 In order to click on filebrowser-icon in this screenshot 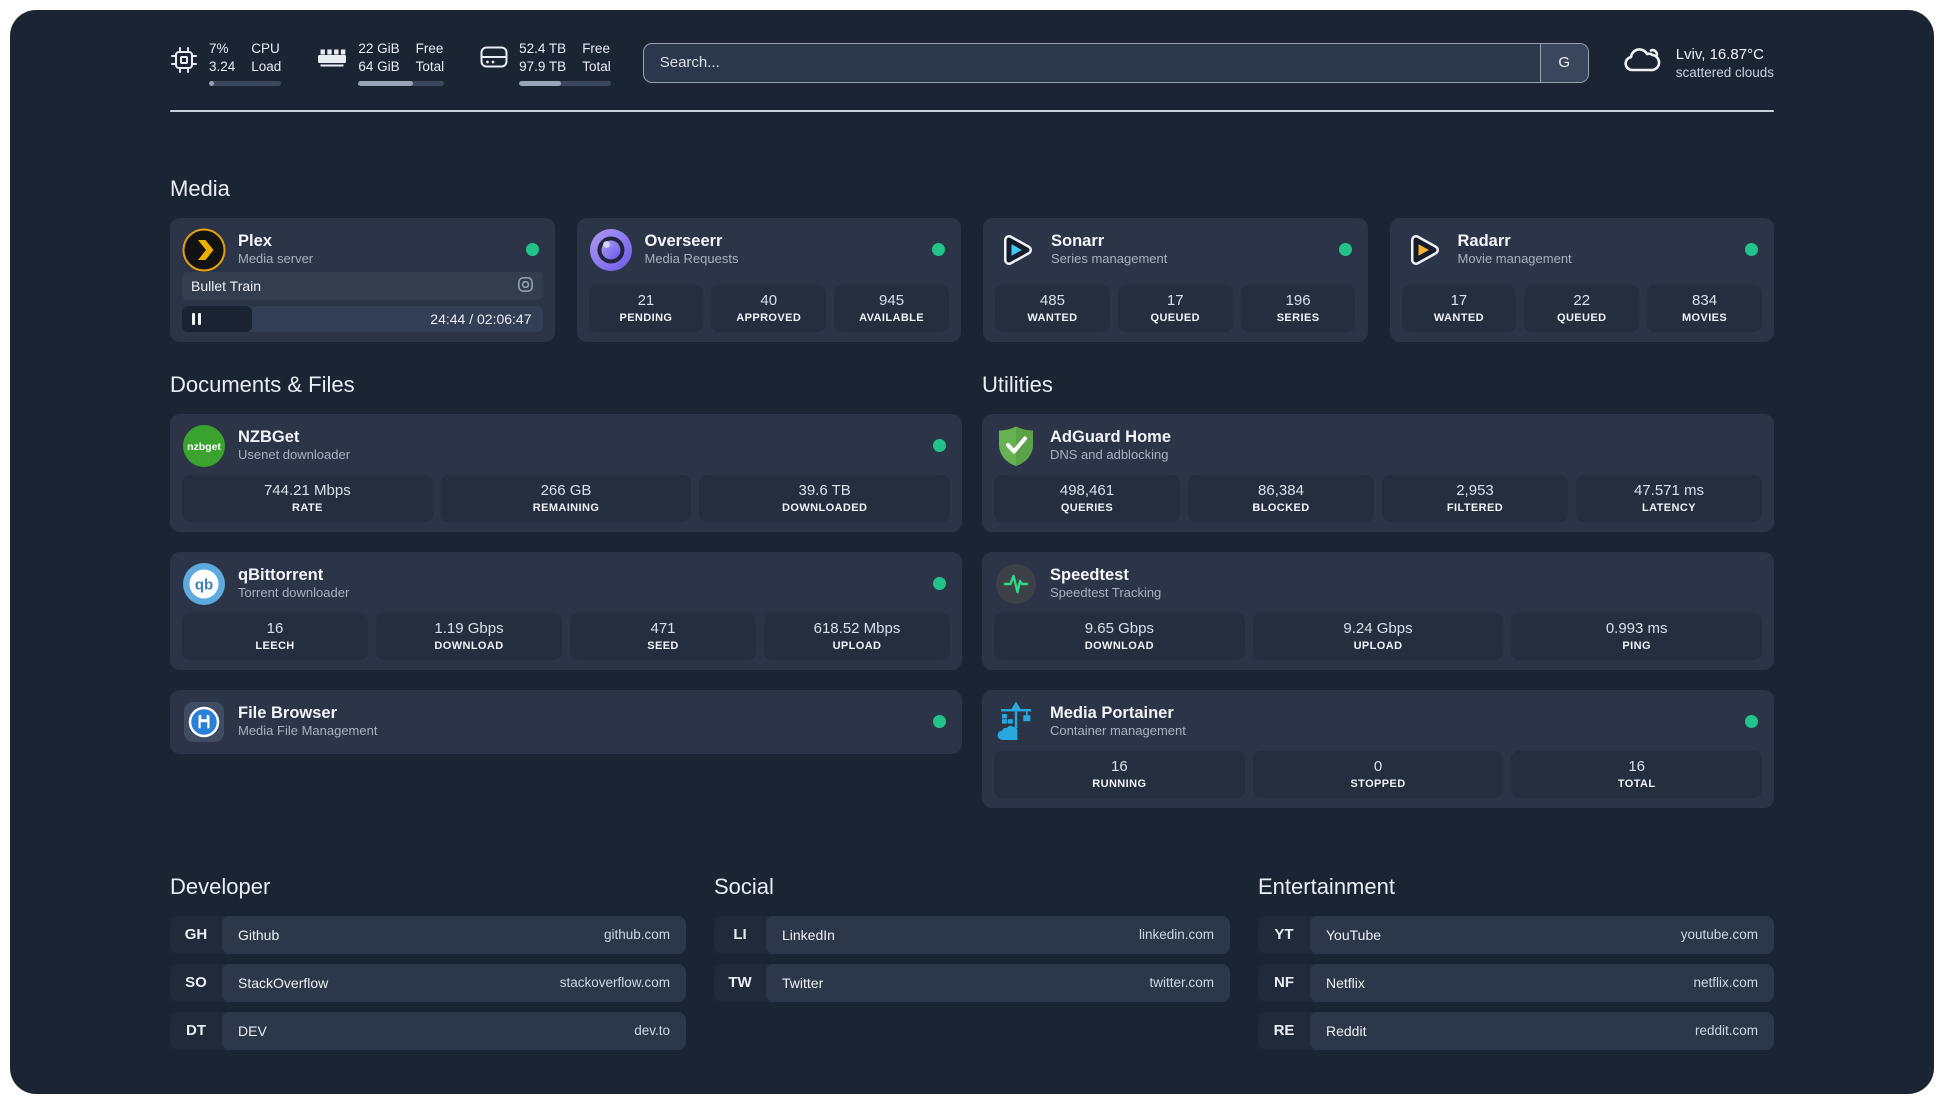, I will do `click(204, 722)`.